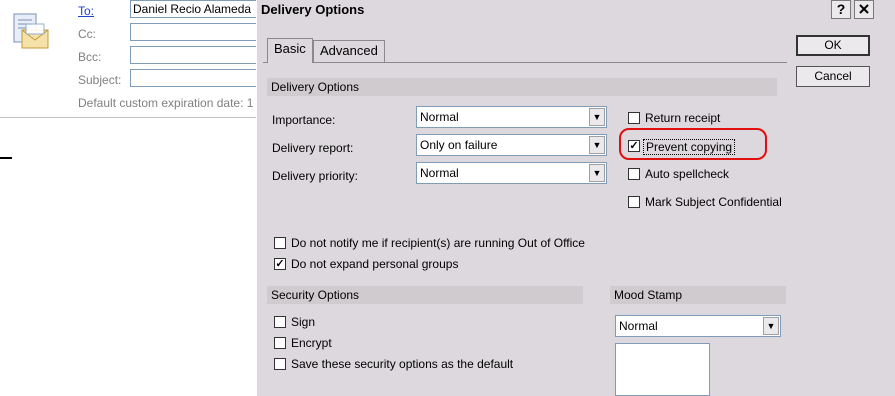  I want to click on to-field: Daniel Recio Alameda, so click(200, 9).